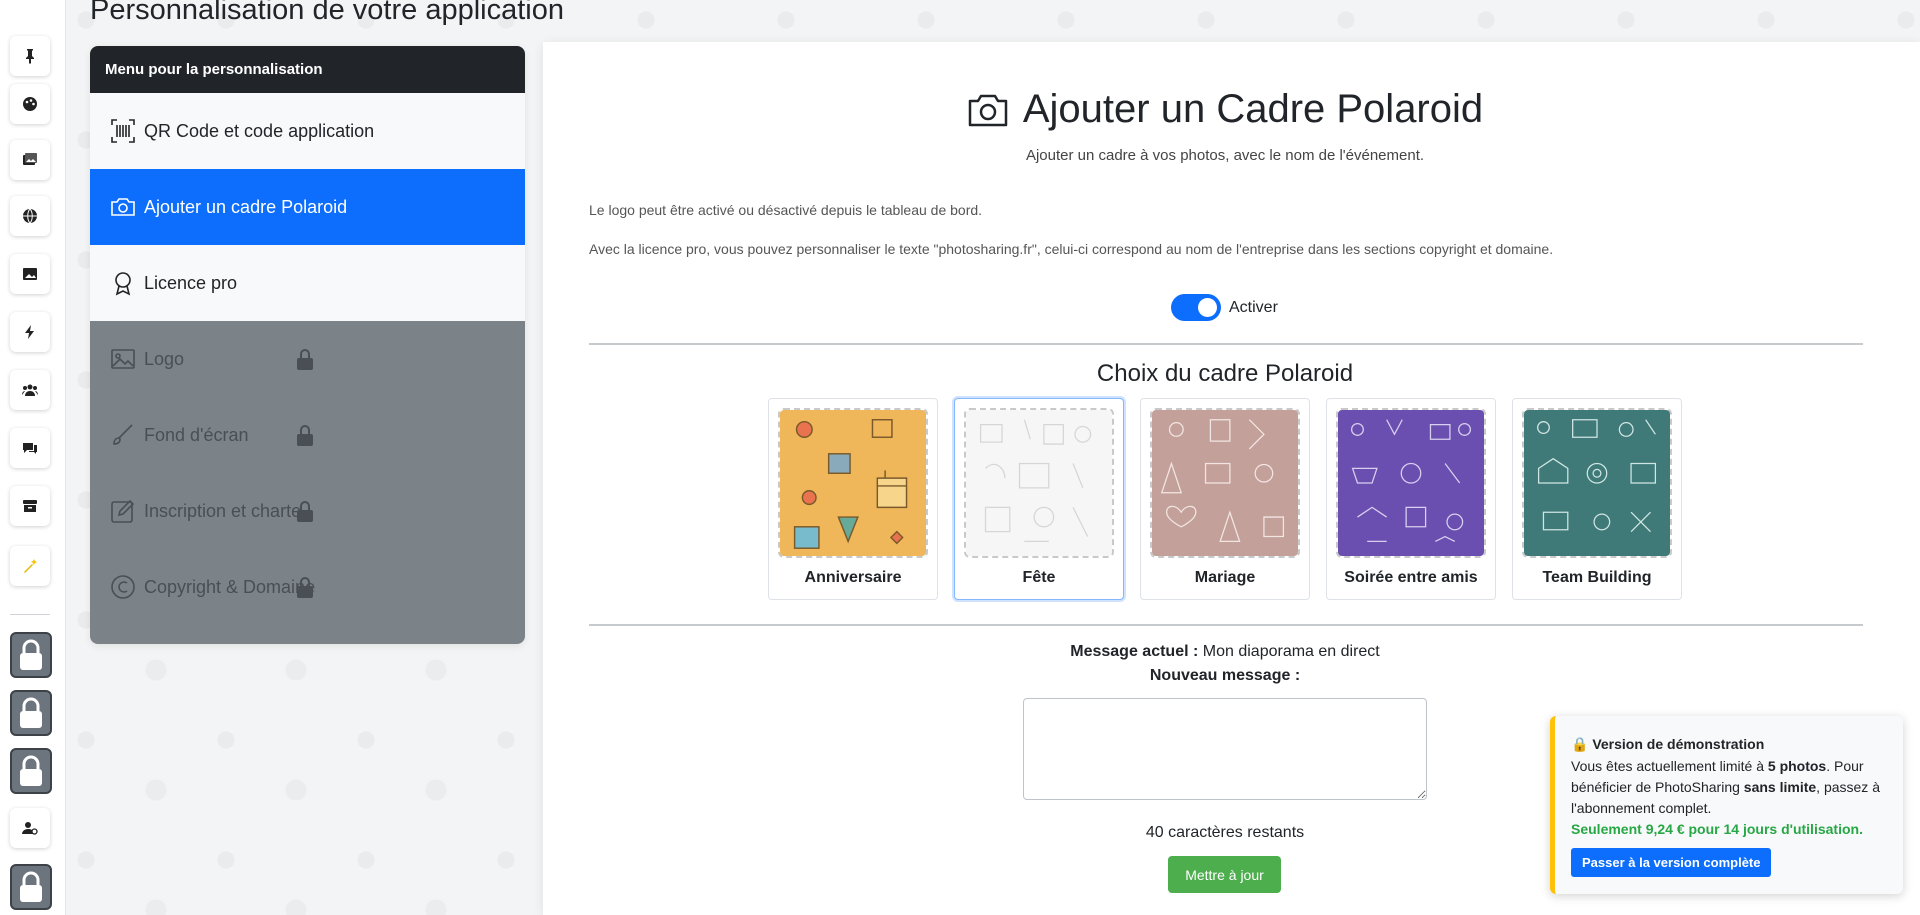  I want to click on main-title-text: Ajouter un Cadre Polaroid, so click(1253, 109).